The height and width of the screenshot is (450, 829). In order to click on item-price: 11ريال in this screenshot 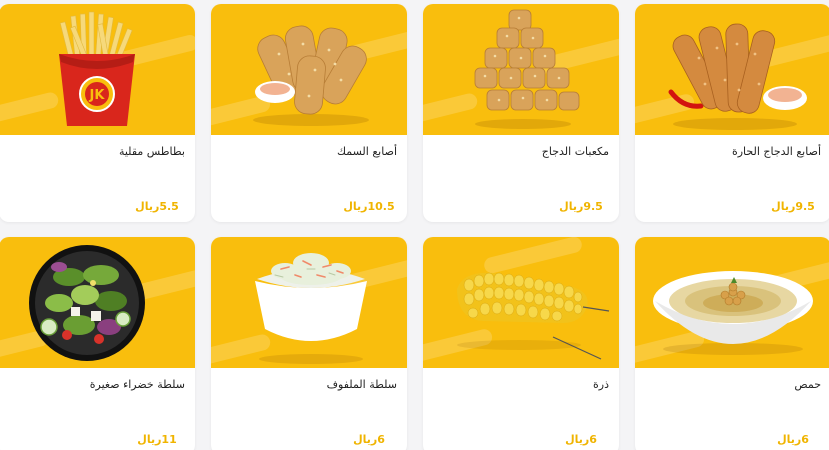, I will do `click(157, 439)`.